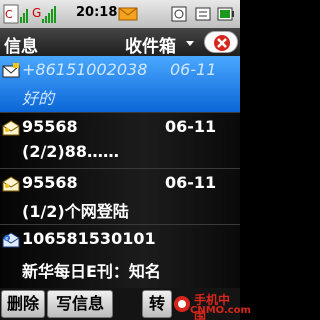  Describe the element at coordinates (91, 271) in the screenshot. I see `message-preview: 新华每日E刊：知名` at that location.